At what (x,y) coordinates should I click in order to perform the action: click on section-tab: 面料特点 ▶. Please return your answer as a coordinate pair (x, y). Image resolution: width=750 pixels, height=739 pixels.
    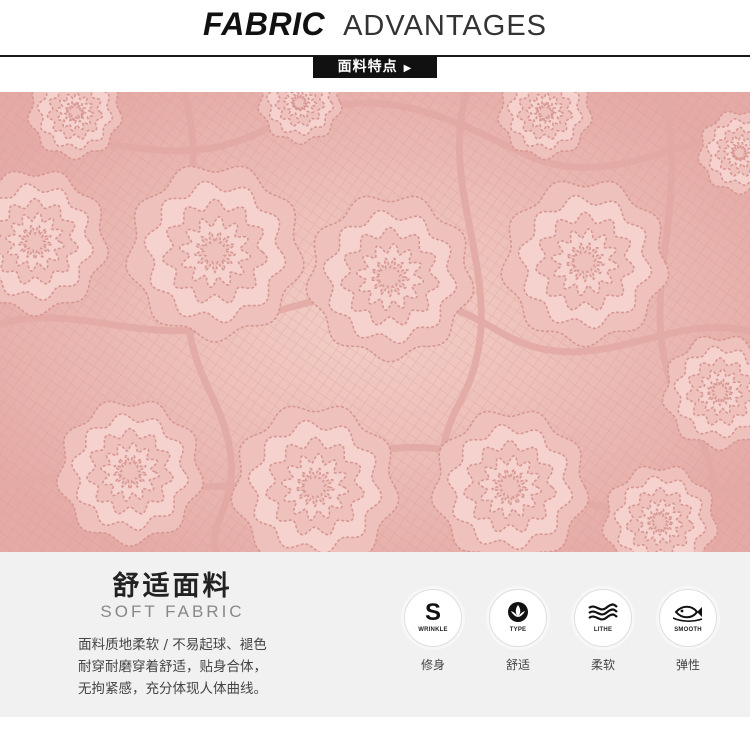
    Looking at the image, I should click on (375, 67).